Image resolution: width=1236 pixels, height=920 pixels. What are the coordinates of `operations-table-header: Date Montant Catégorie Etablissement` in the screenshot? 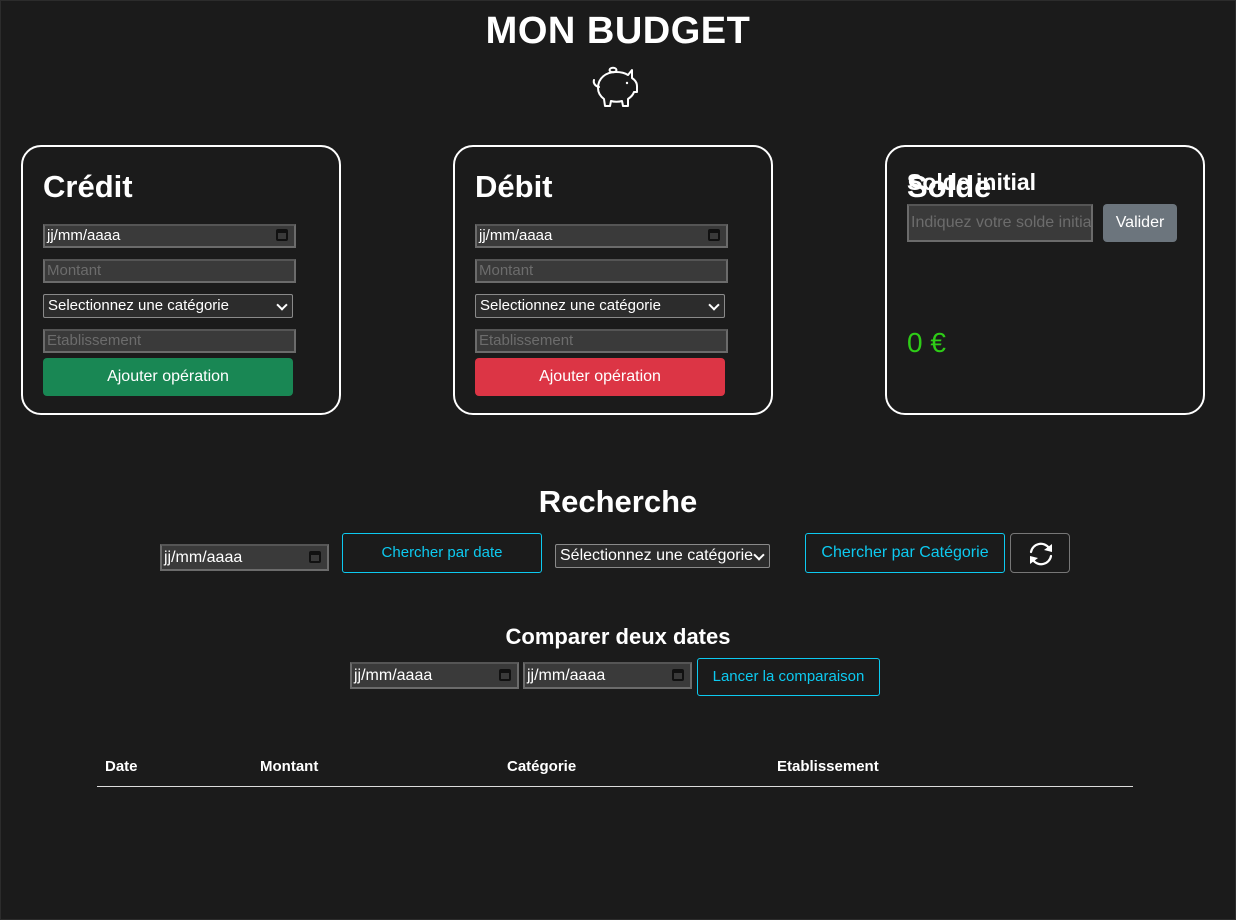 It's located at (615, 768).